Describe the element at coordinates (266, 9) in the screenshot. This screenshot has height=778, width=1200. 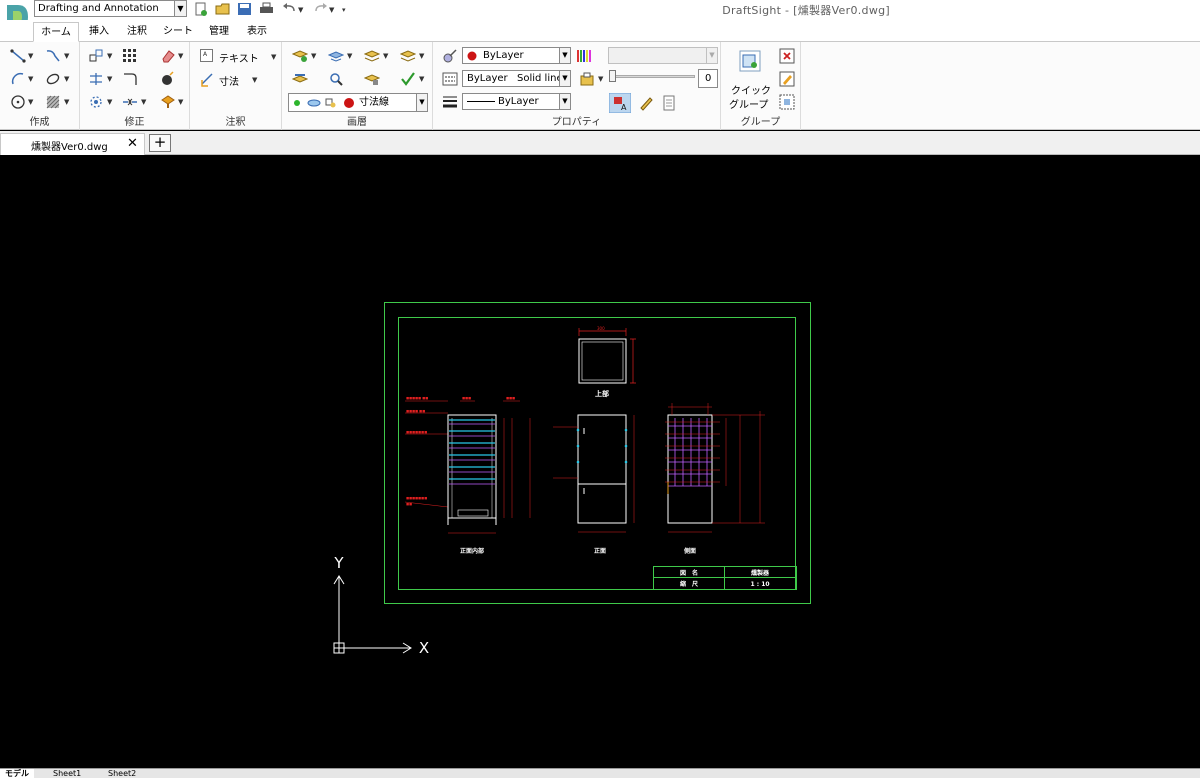
I see `print-icon` at that location.